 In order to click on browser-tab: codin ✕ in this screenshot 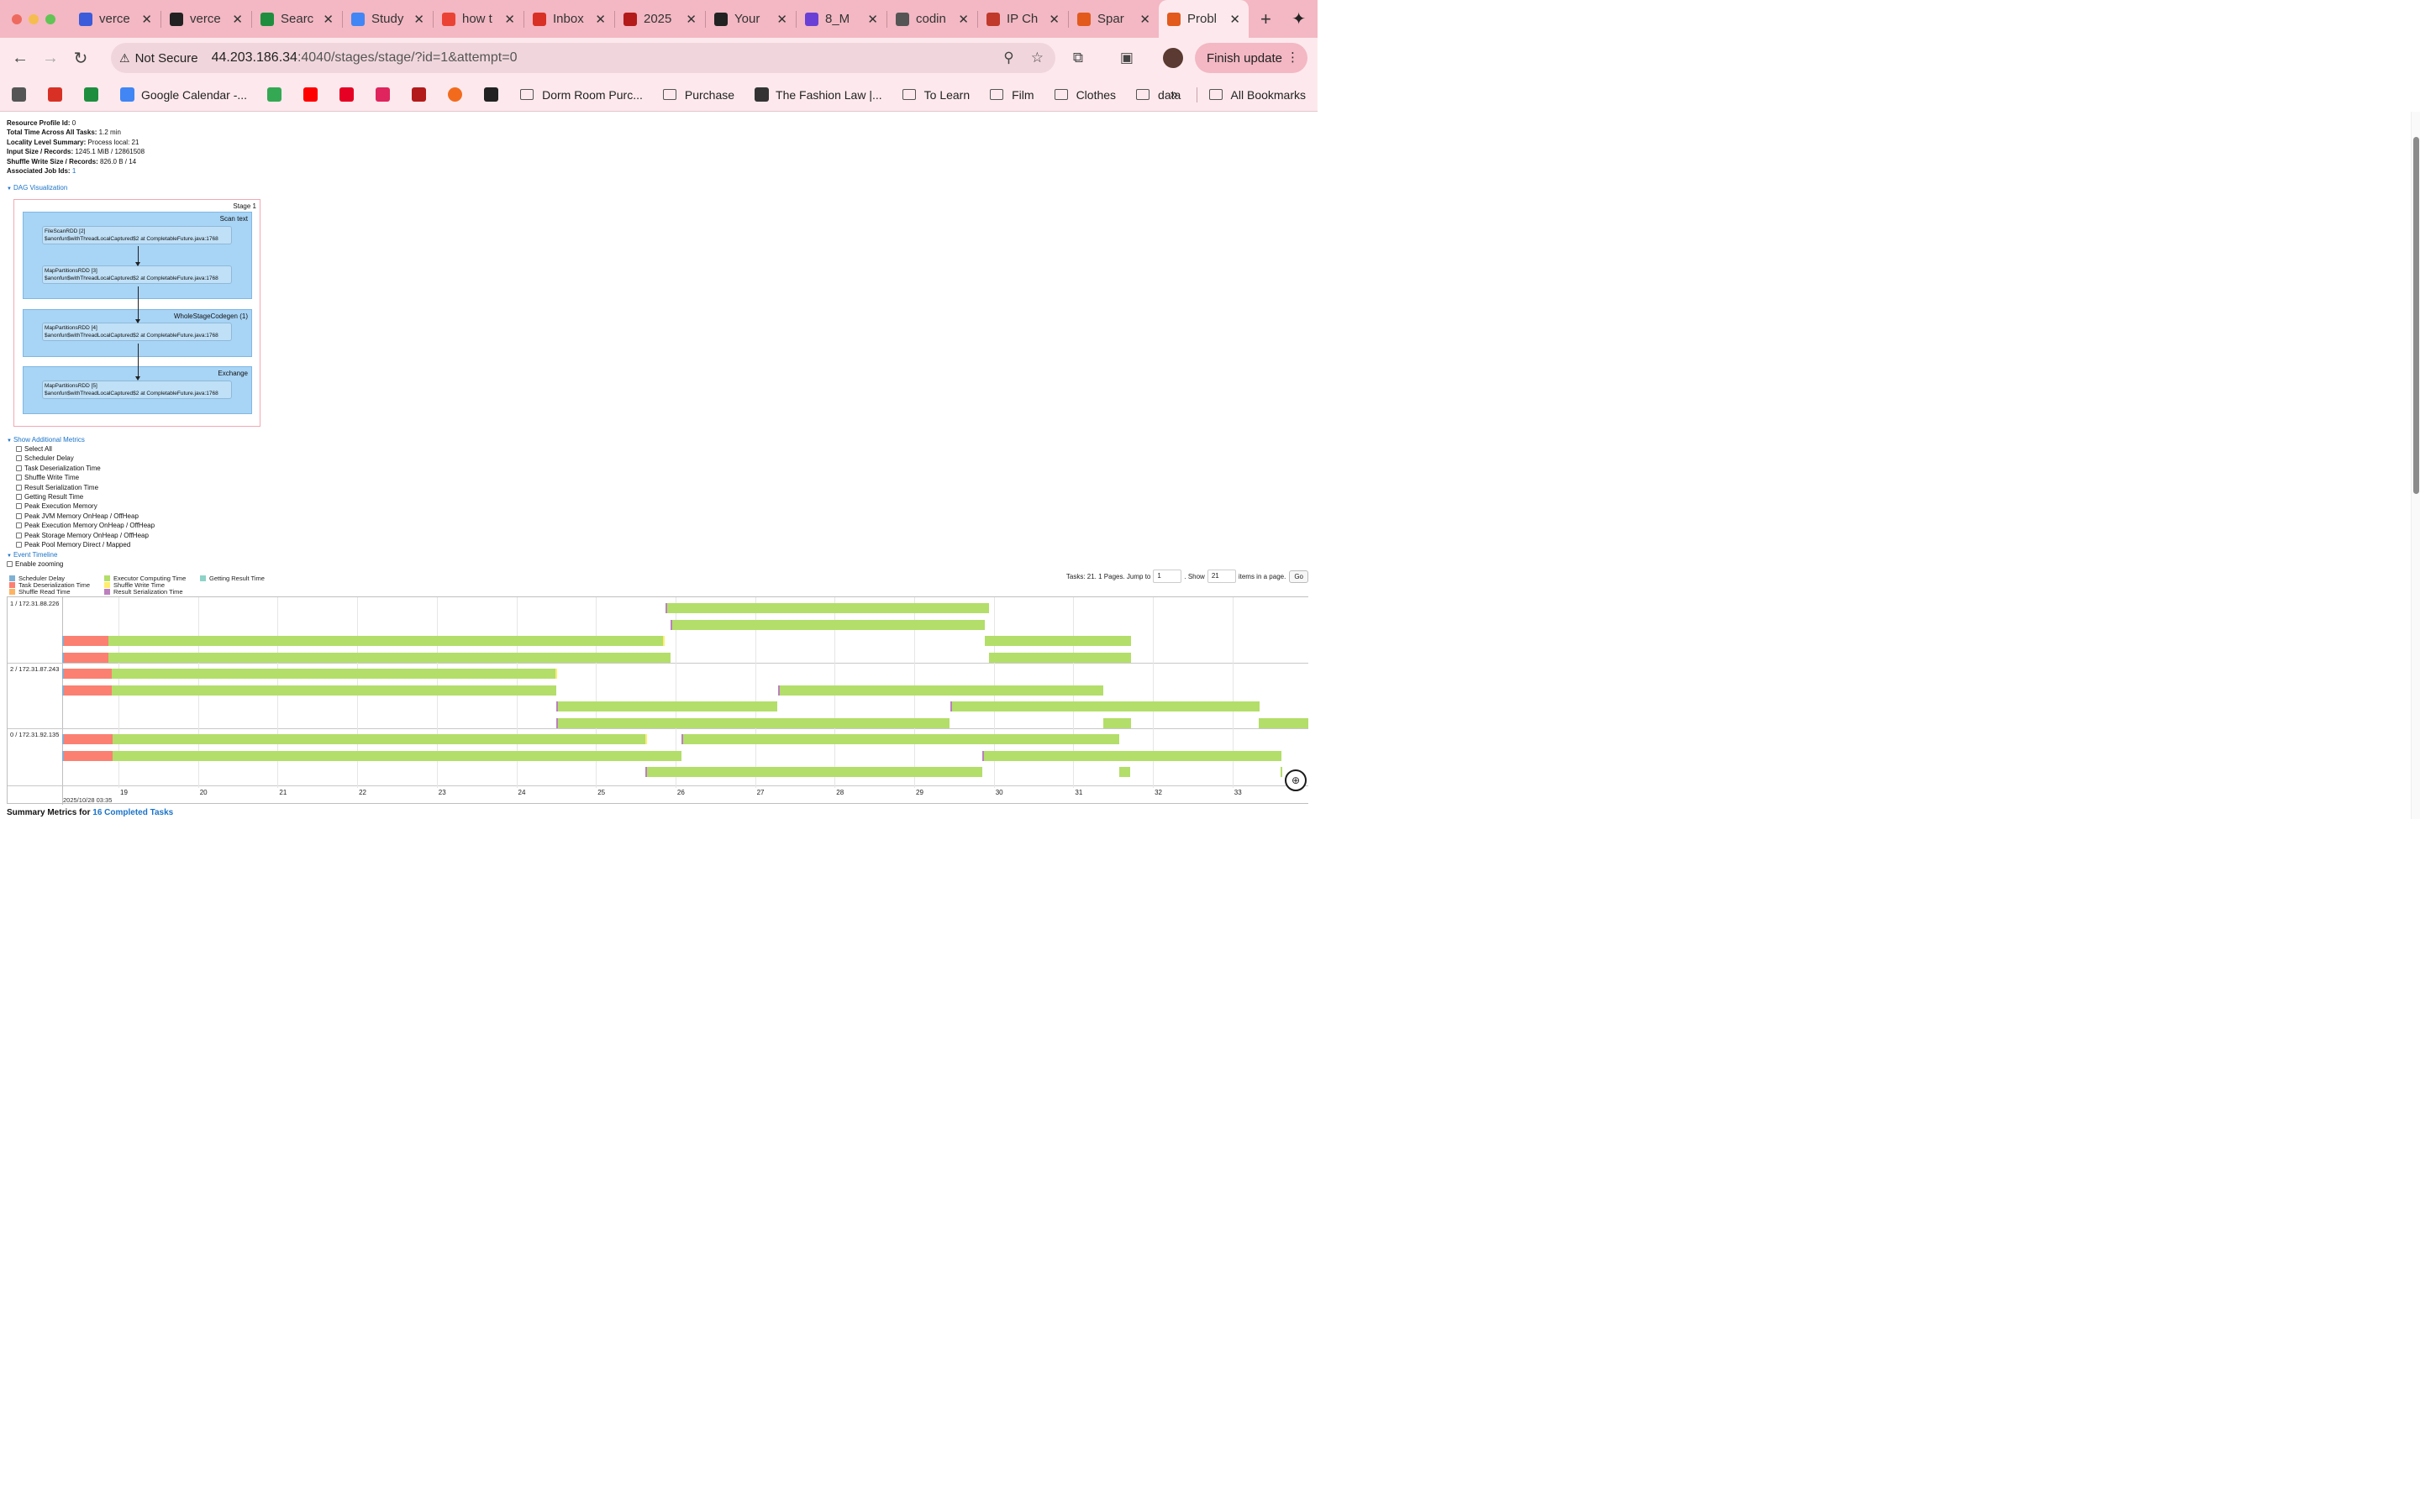, I will do `click(932, 19)`.